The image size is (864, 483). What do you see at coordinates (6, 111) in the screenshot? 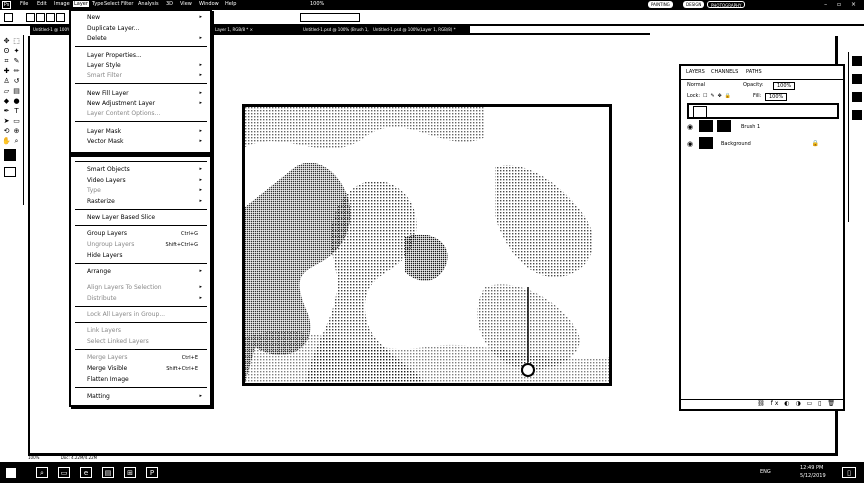
I see `pen-icon: ✒` at bounding box center [6, 111].